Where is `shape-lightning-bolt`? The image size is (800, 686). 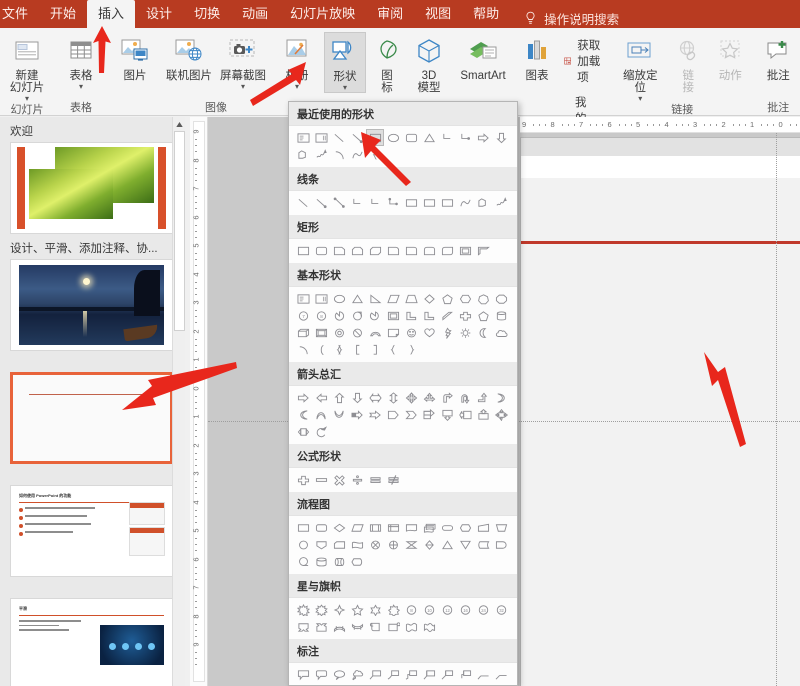 shape-lightning-bolt is located at coordinates (447, 332).